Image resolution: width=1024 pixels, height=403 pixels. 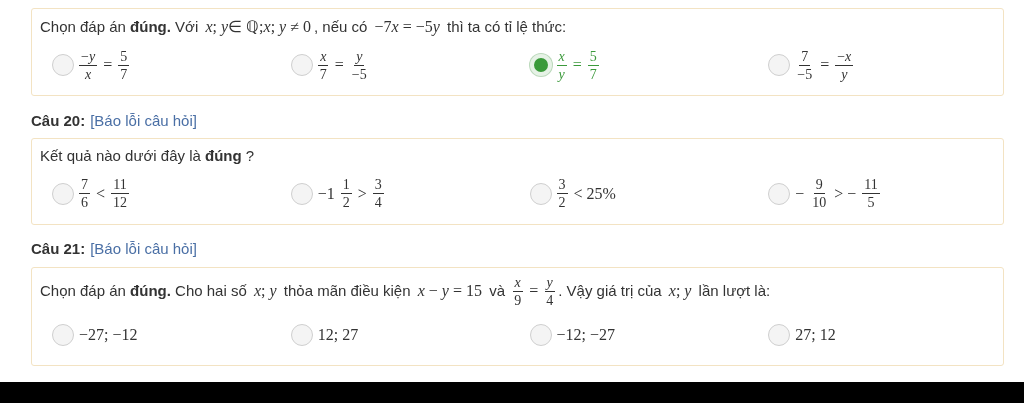 What do you see at coordinates (815, 334) in the screenshot?
I see `answer-option: 27; 12` at bounding box center [815, 334].